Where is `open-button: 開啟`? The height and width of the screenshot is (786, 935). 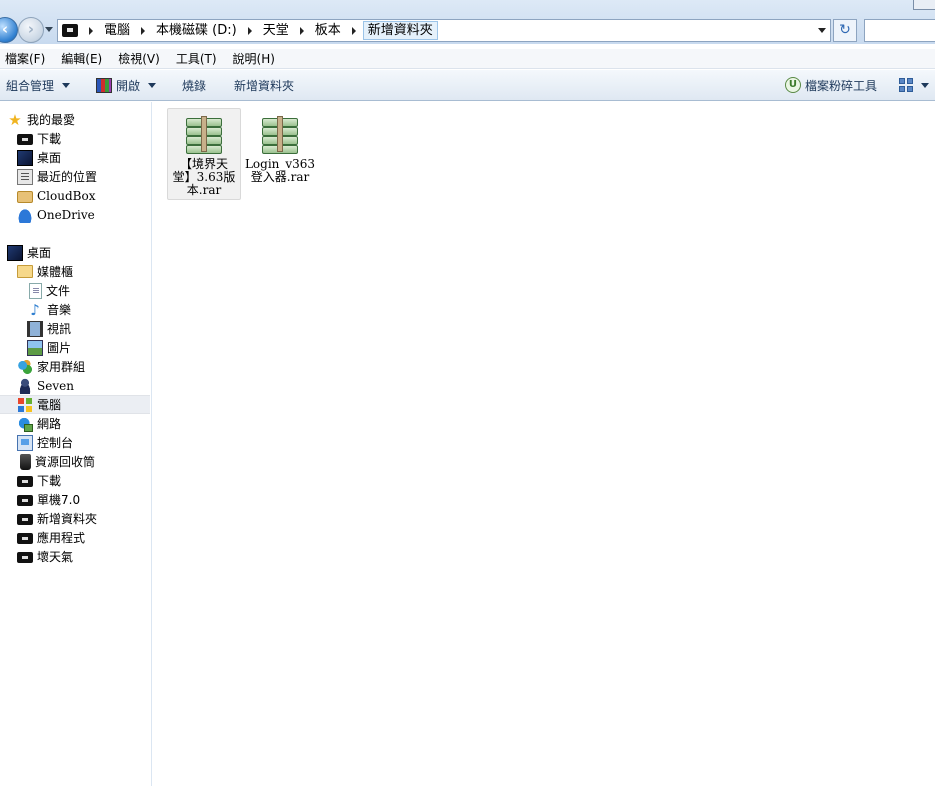 open-button: 開啟 is located at coordinates (126, 85).